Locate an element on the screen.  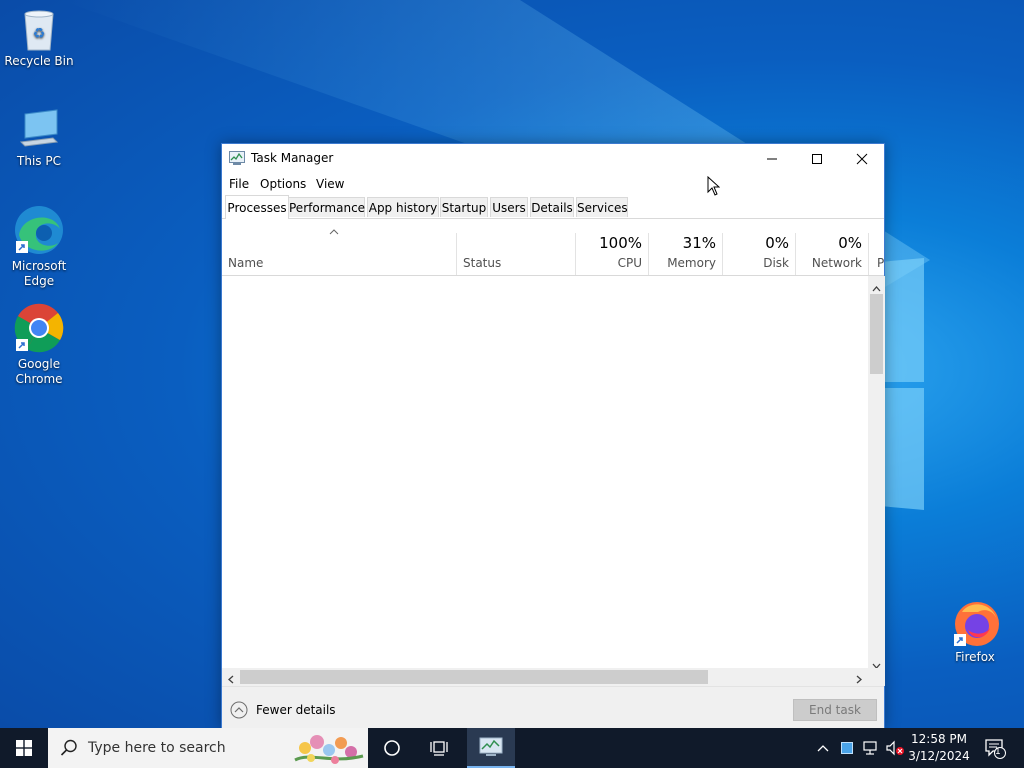
recycle-bin-icon: ♻ is located at coordinates (39, 30).